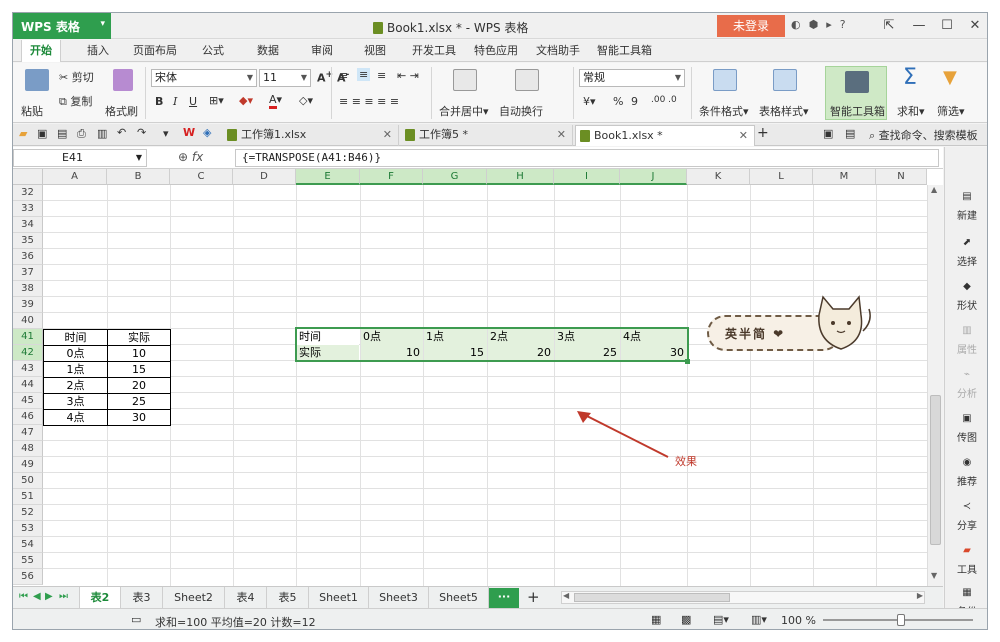 This screenshot has height=642, width=1000. I want to click on vertical-scrollbar: ▲ ▼, so click(935, 385).